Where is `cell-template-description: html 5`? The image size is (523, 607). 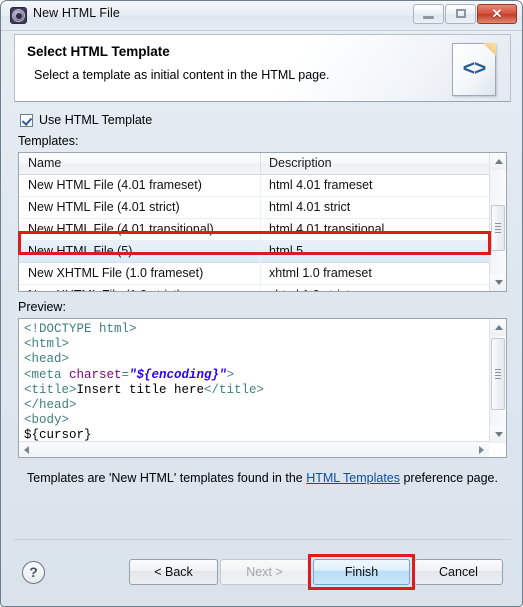
cell-template-description: html 5 is located at coordinates (286, 251).